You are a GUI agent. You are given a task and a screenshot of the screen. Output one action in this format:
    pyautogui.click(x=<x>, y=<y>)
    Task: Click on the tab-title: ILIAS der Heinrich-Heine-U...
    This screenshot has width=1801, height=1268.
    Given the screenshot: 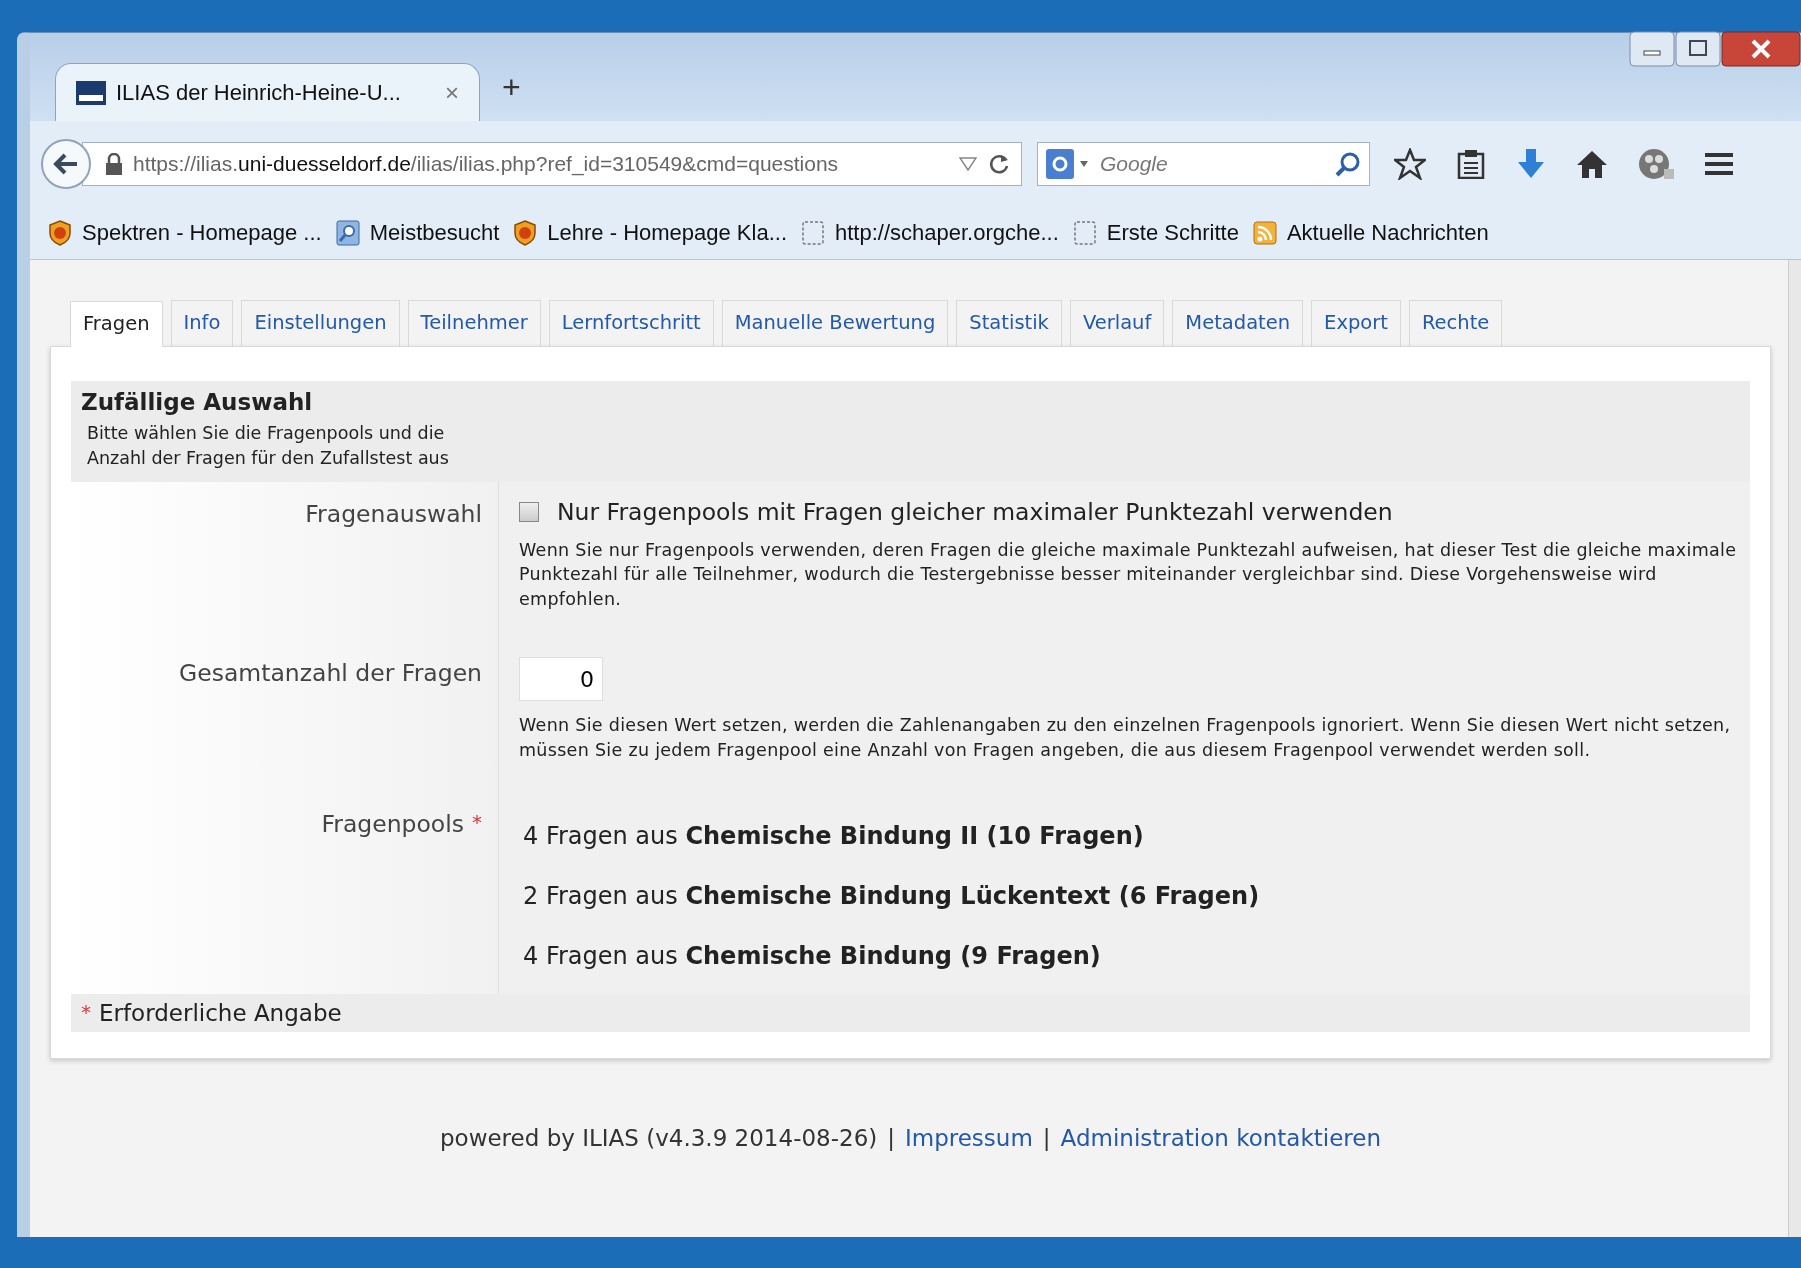 What is the action you would take?
    pyautogui.click(x=259, y=92)
    